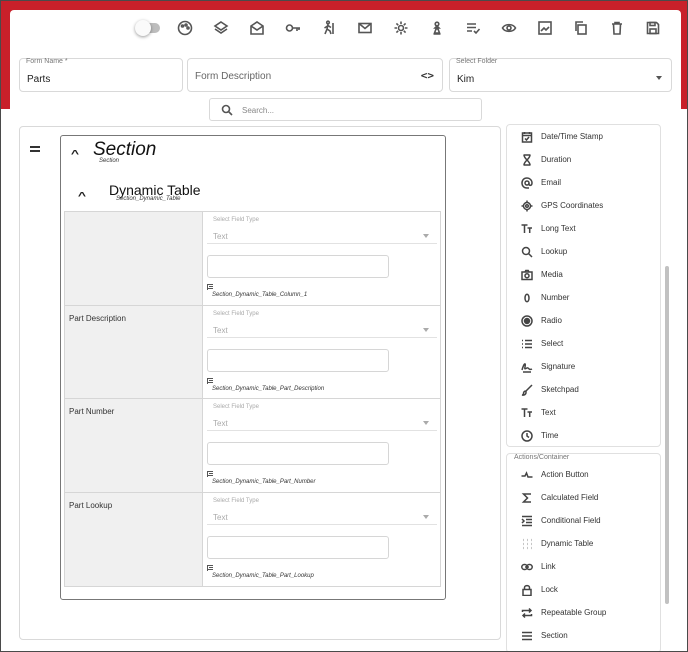 This screenshot has width=688, height=652. Describe the element at coordinates (257, 291) in the screenshot. I see `field-name: Section_Dynamic_Table_Column_1` at that location.